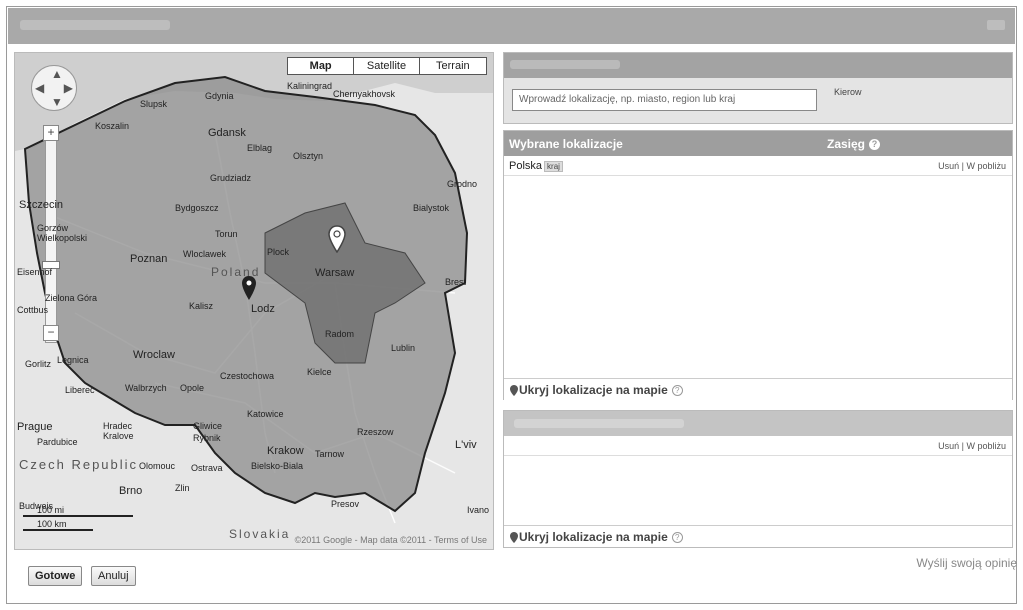  I want to click on map-type-satellite-button: Satellite, so click(385, 66).